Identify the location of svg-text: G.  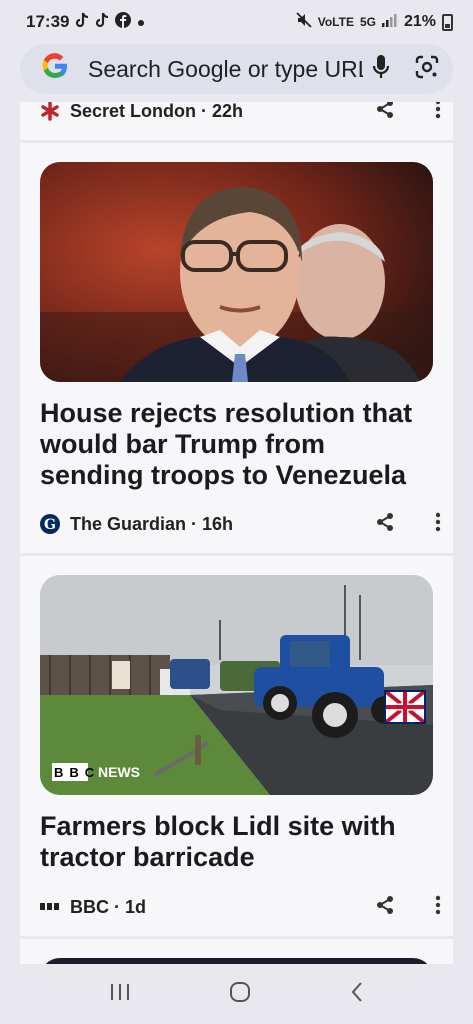
(50, 525).